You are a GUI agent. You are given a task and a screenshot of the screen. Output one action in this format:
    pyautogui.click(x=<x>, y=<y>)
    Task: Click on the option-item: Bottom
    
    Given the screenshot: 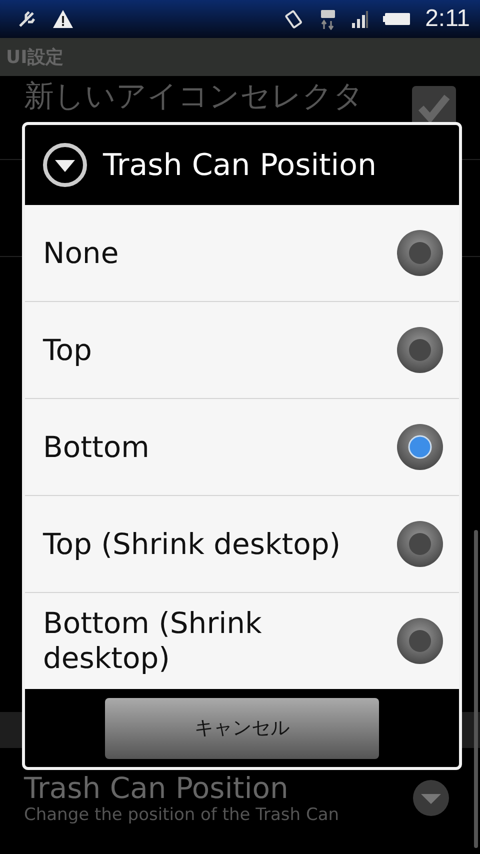 What is the action you would take?
    pyautogui.click(x=242, y=446)
    